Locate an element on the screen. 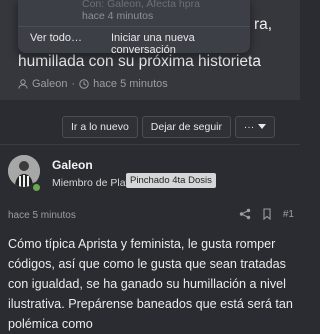 This screenshot has height=334, width=320. post-actions: #1 is located at coordinates (266, 214).